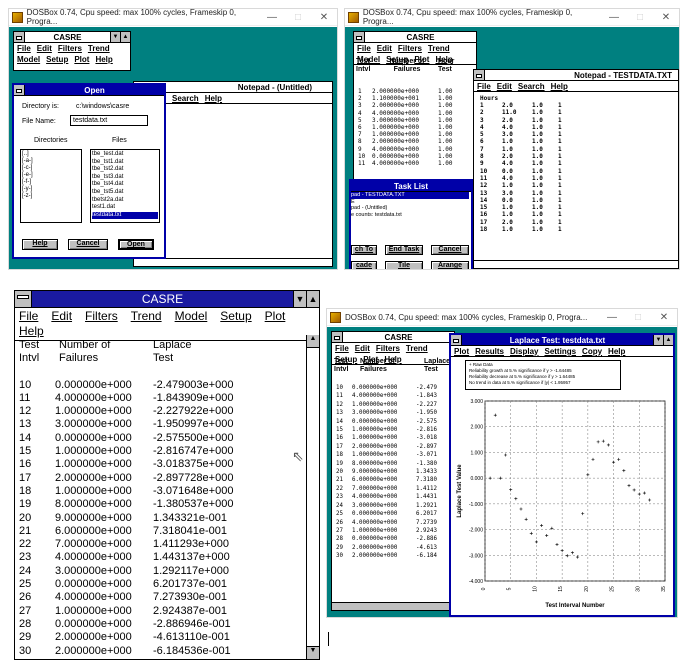 Image resolution: width=686 pixels, height=672 pixels. What do you see at coordinates (51, 182) in the screenshot?
I see `directory-item: [-f-]` at bounding box center [51, 182].